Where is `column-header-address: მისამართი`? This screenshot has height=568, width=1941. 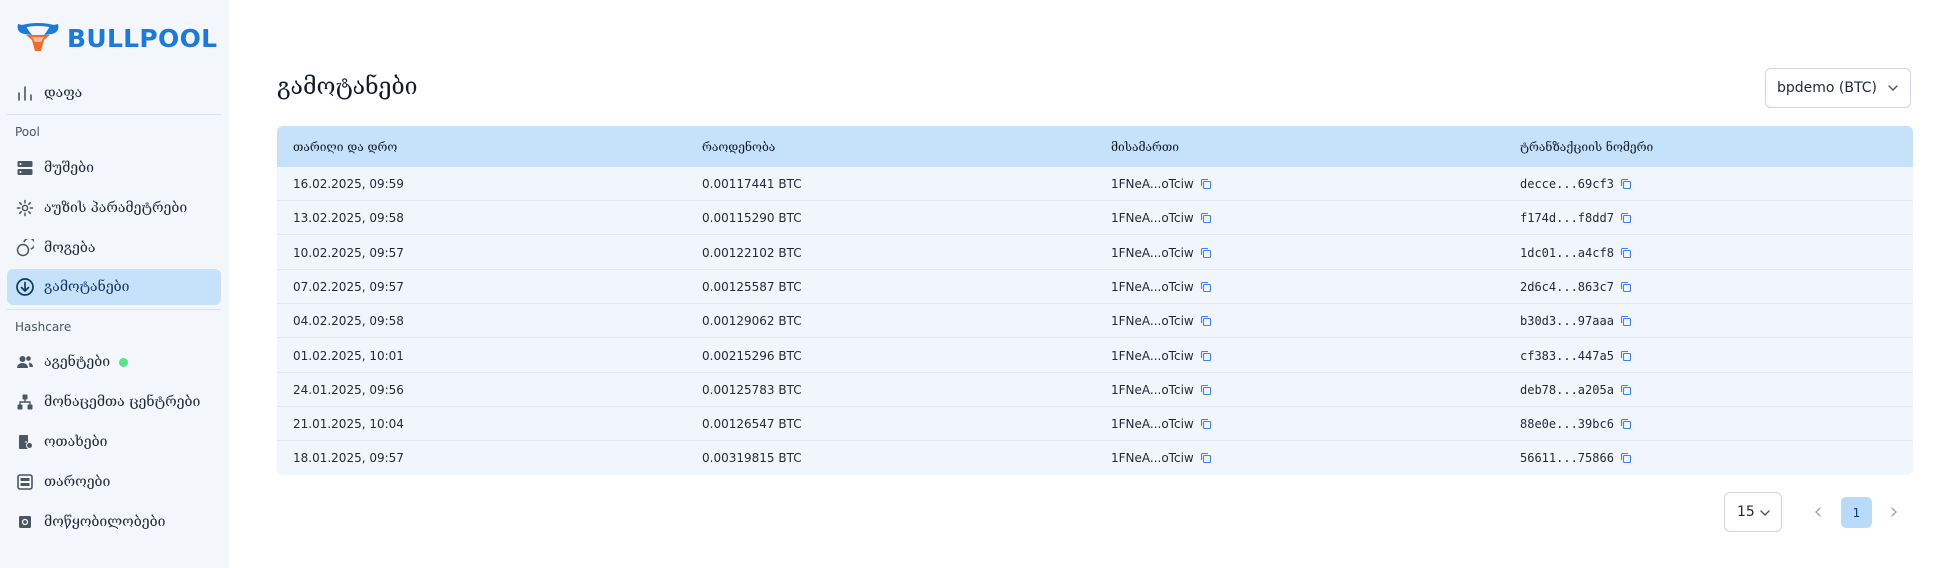 column-header-address: მისამართი is located at coordinates (1145, 147).